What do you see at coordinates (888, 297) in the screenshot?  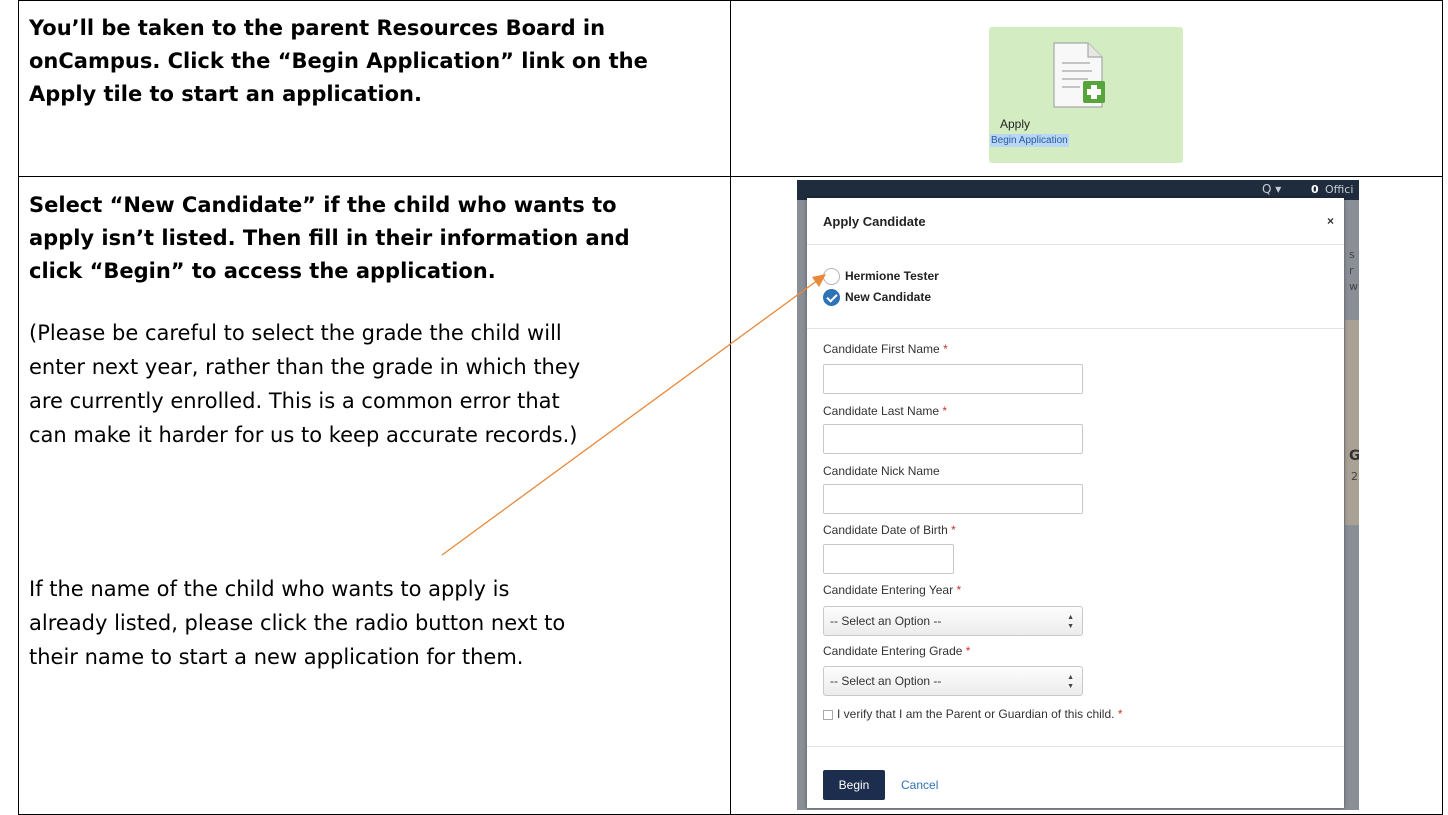 I see `candidate-name: New Candidate` at bounding box center [888, 297].